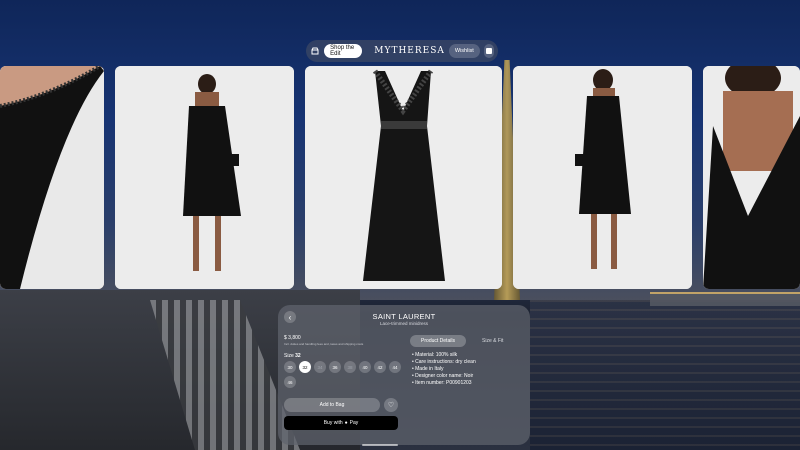  I want to click on detail-item: Material: 100% silk, so click(444, 355).